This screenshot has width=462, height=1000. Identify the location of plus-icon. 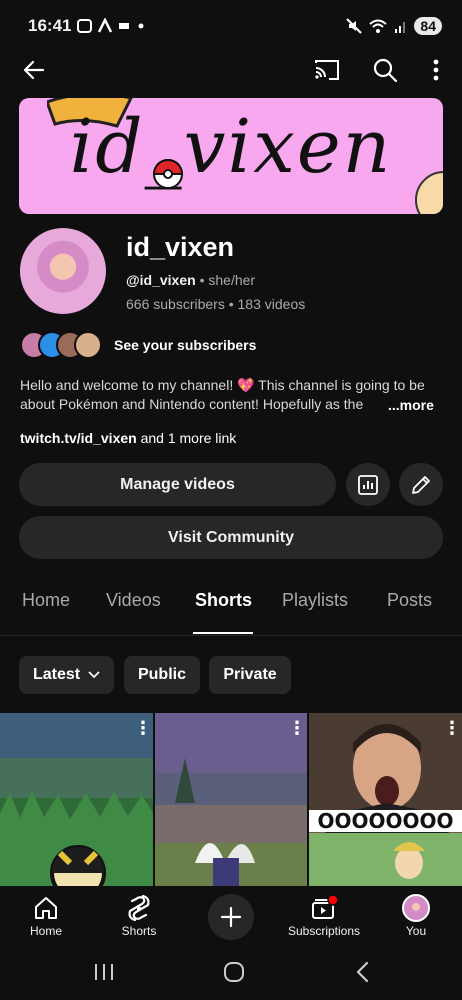
(231, 917).